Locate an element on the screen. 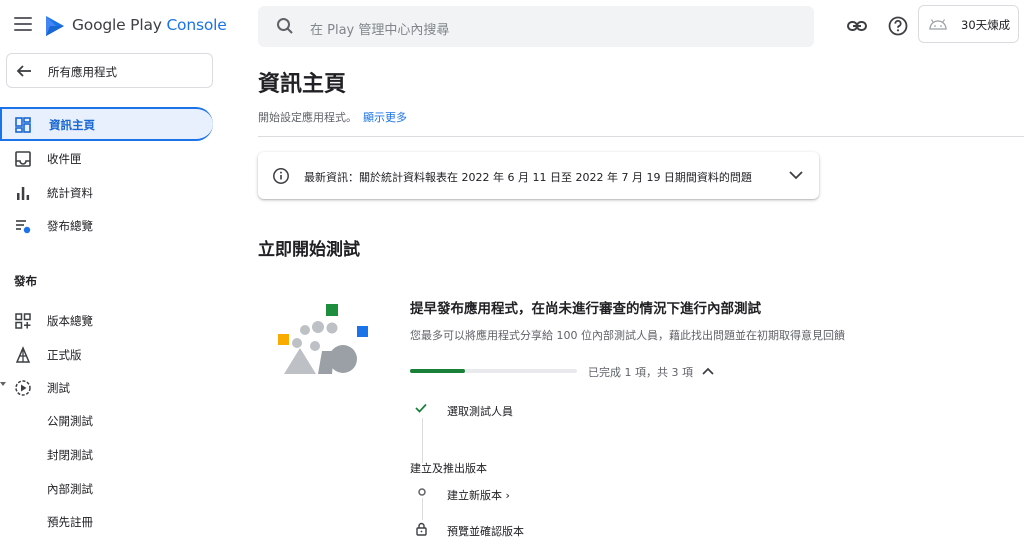 The width and height of the screenshot is (1024, 550). chevron-up-icon is located at coordinates (708, 371).